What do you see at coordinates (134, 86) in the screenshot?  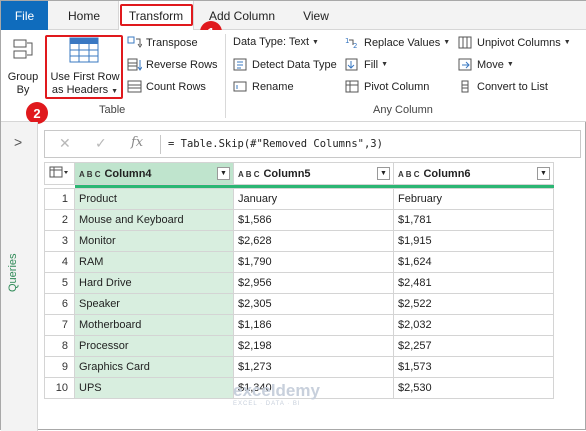 I see `count-rows-icon` at bounding box center [134, 86].